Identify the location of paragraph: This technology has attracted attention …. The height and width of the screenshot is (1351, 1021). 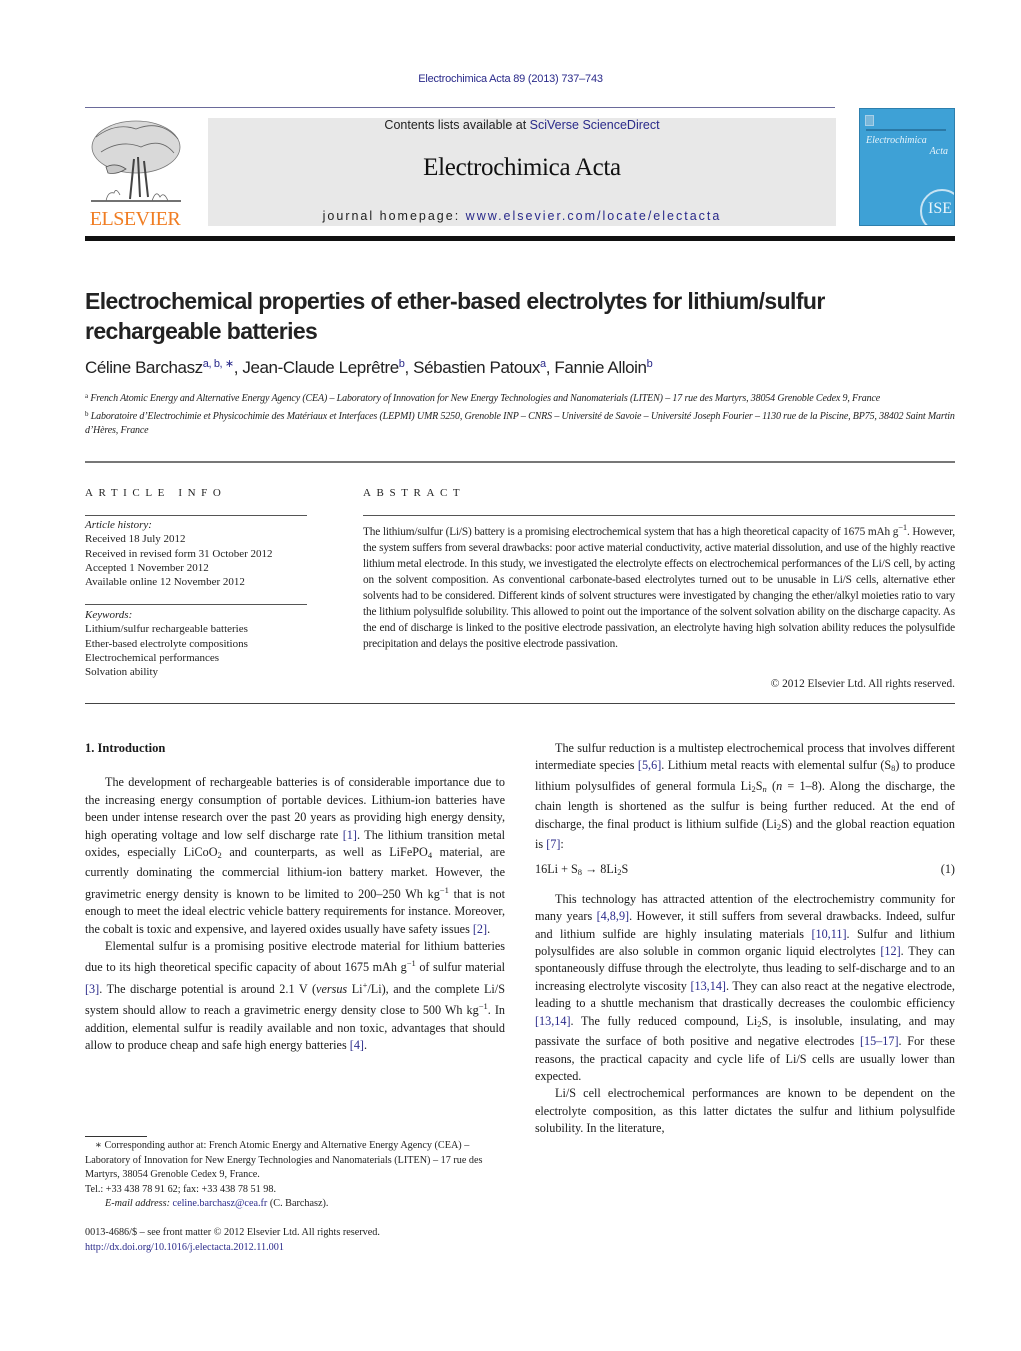
(745, 988).